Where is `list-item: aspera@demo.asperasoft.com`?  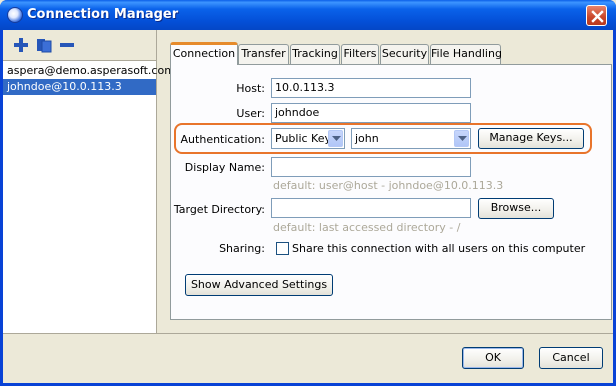
list-item: aspera@demo.asperasoft.com is located at coordinates (89, 71).